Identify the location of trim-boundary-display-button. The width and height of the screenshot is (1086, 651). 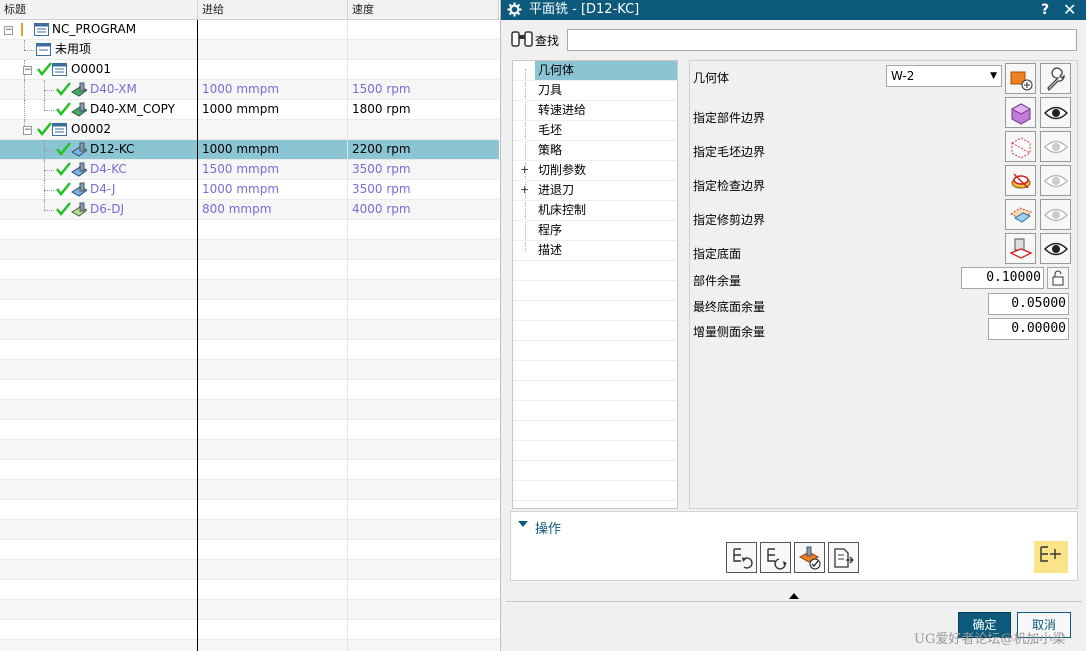
(1055, 214).